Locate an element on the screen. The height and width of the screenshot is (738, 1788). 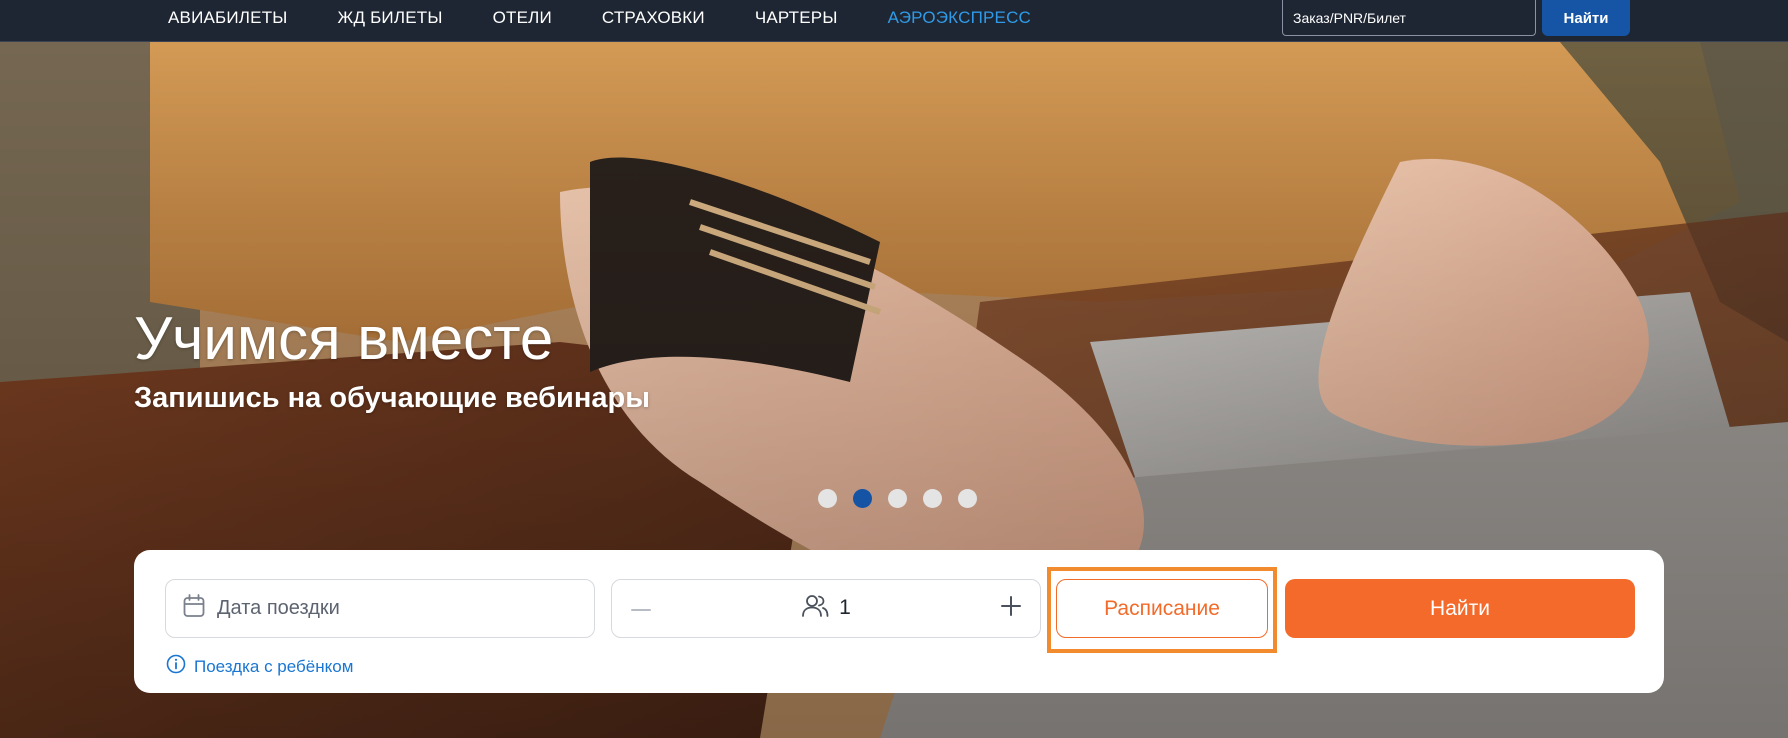
carousel-dots is located at coordinates (905, 498).